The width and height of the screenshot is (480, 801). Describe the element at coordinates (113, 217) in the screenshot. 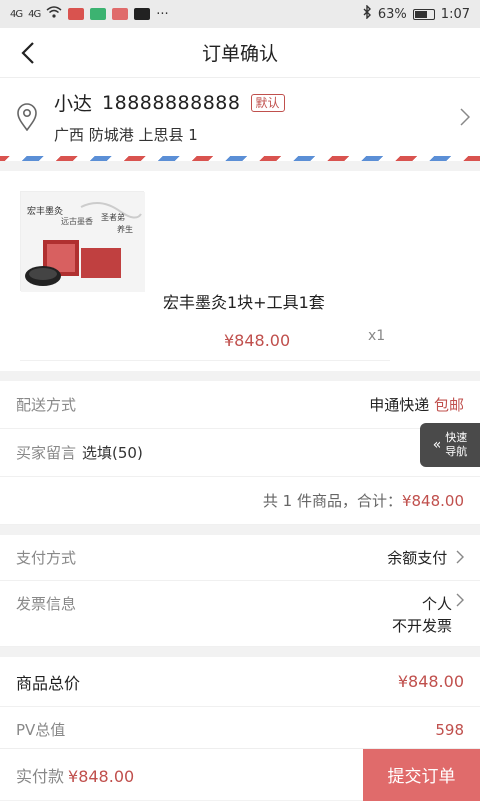

I see `product-image-text-3: 圣者弟` at that location.